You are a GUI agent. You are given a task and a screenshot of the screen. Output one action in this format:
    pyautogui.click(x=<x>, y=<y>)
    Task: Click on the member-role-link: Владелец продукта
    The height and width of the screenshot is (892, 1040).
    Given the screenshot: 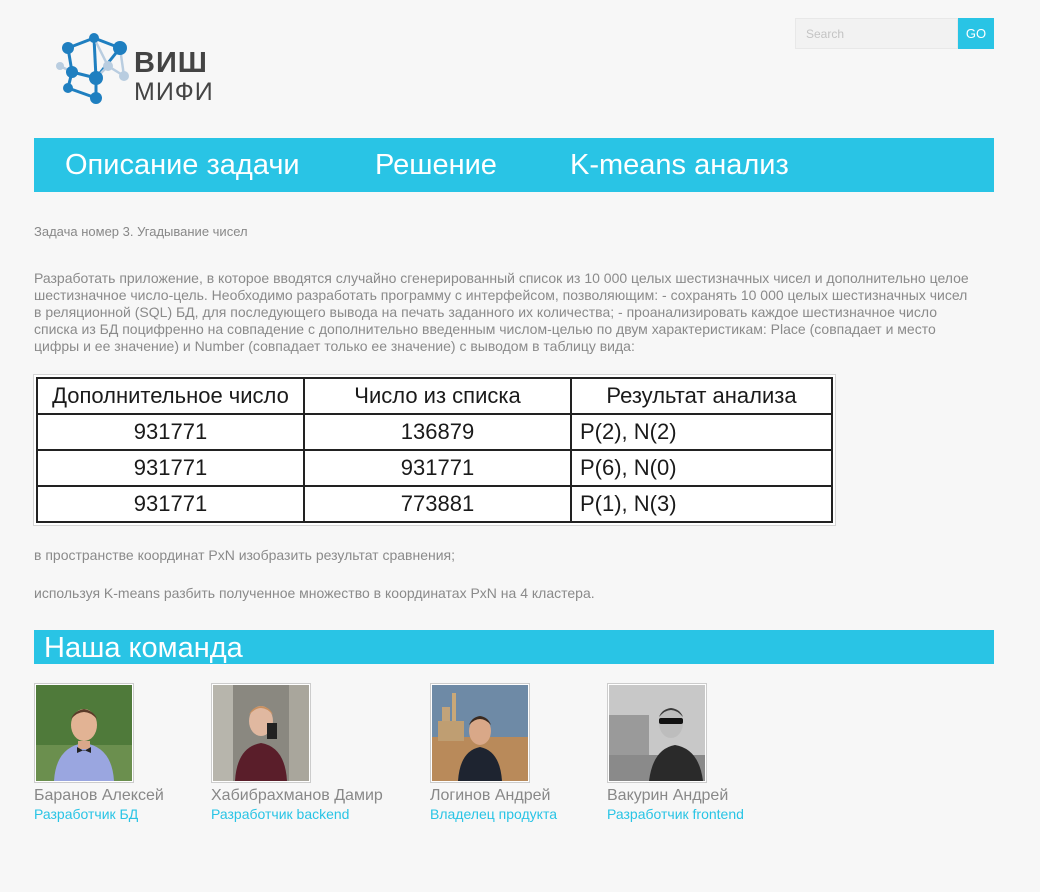 What is the action you would take?
    pyautogui.click(x=525, y=814)
    